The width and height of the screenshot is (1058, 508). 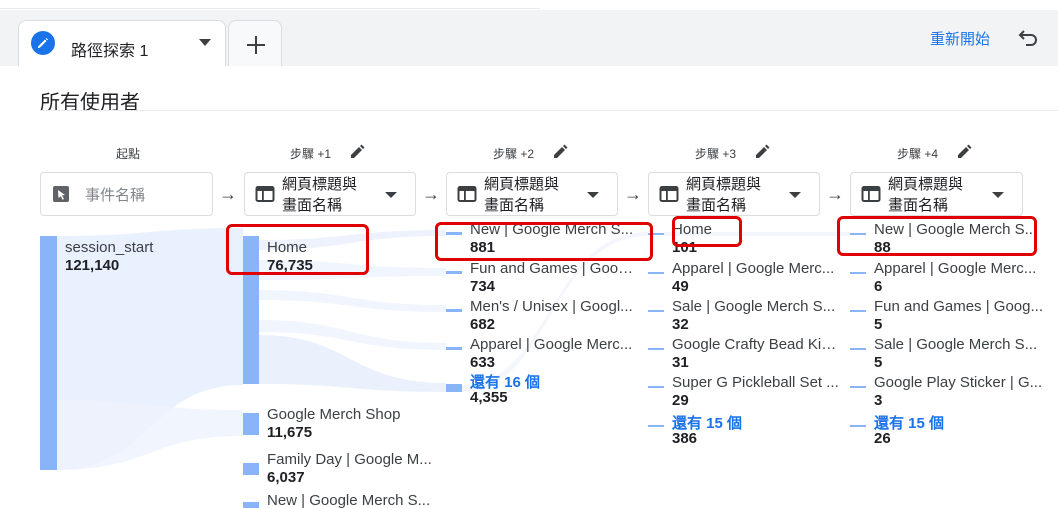 I want to click on node-value: 4,355, so click(x=489, y=397).